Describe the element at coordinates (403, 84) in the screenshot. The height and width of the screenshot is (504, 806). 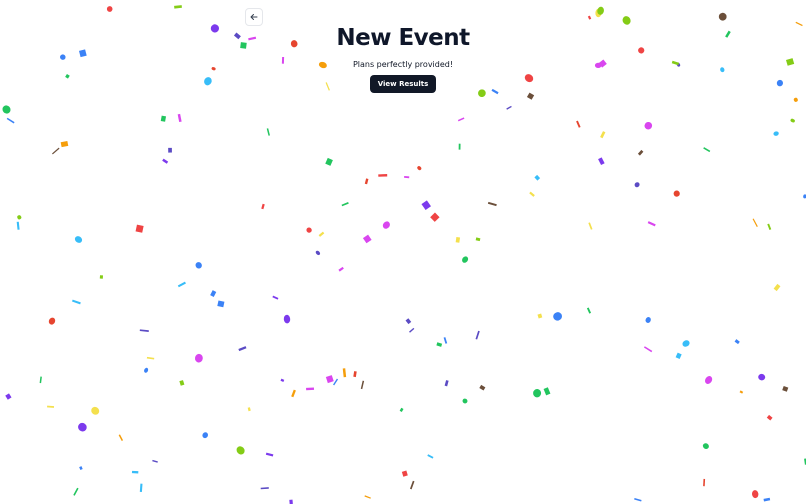
I see `view-results-button: View Results` at that location.